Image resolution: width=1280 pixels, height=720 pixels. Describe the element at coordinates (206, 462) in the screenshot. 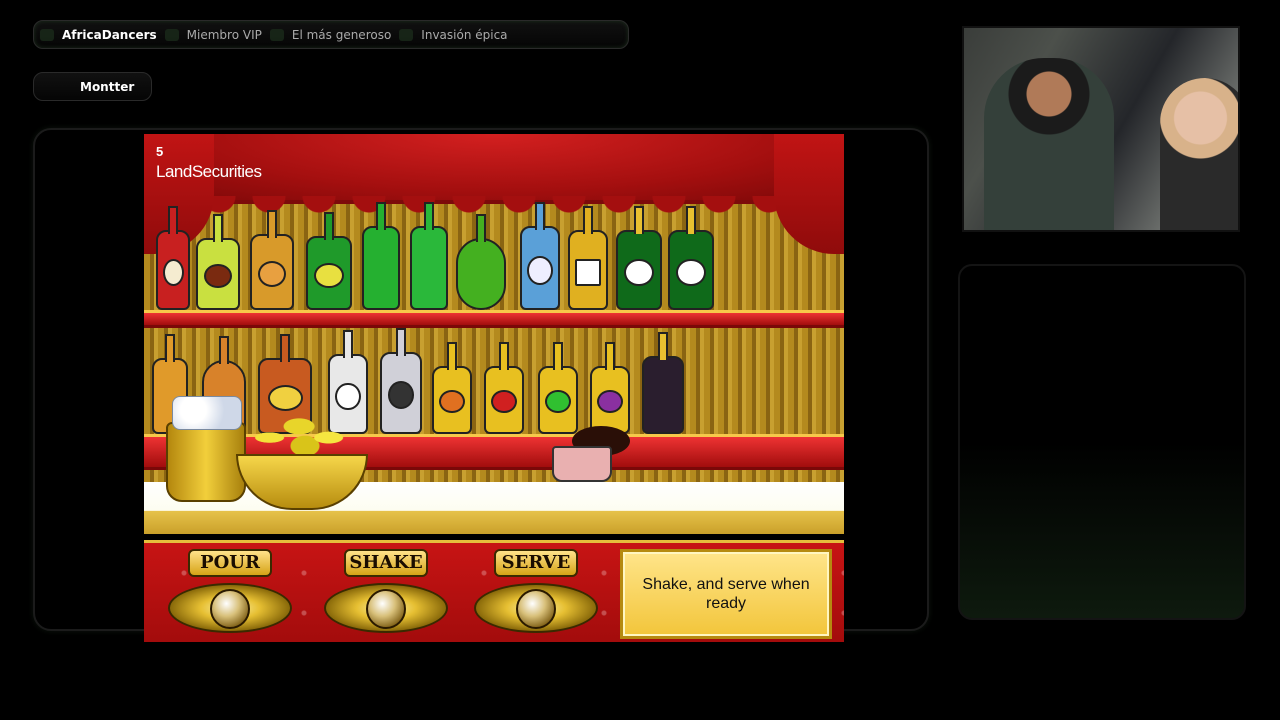

I see `ice-bucket` at that location.